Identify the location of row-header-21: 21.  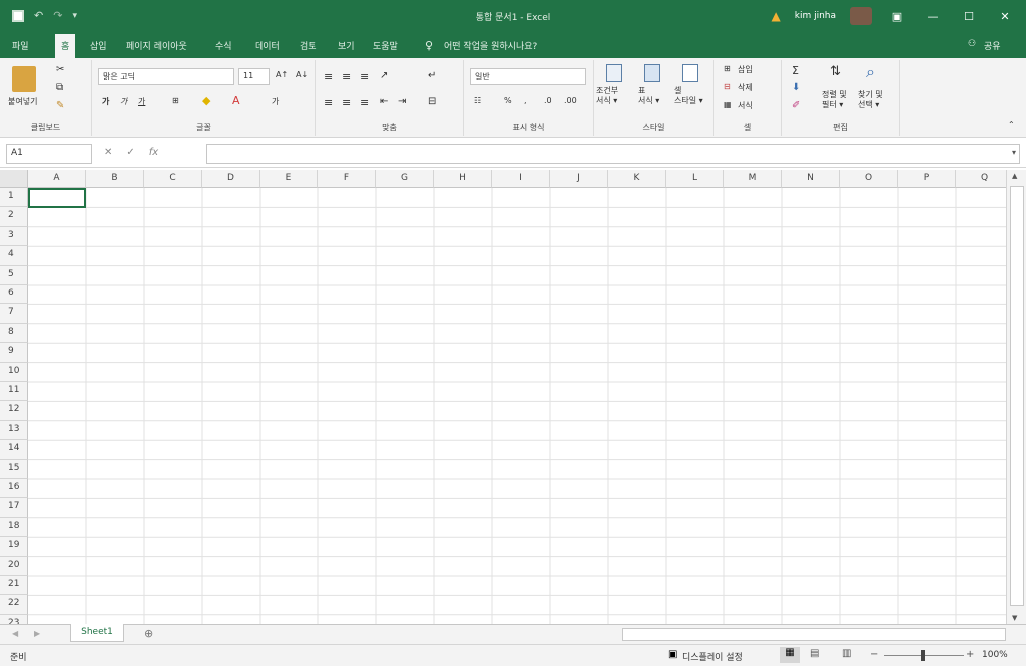
(14, 586).